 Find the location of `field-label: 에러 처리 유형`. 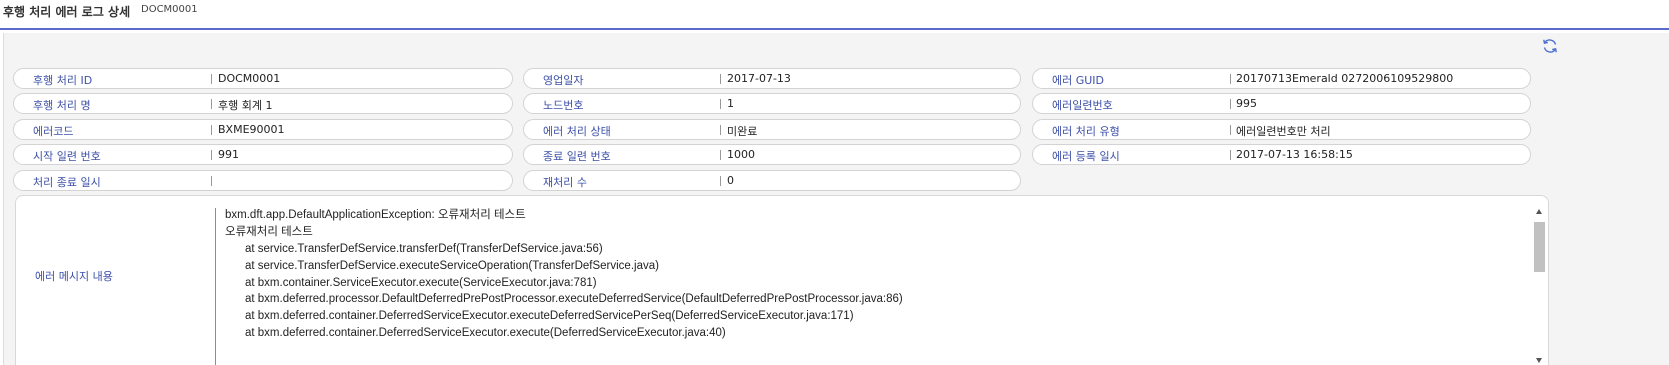

field-label: 에러 처리 유형 is located at coordinates (1086, 131).